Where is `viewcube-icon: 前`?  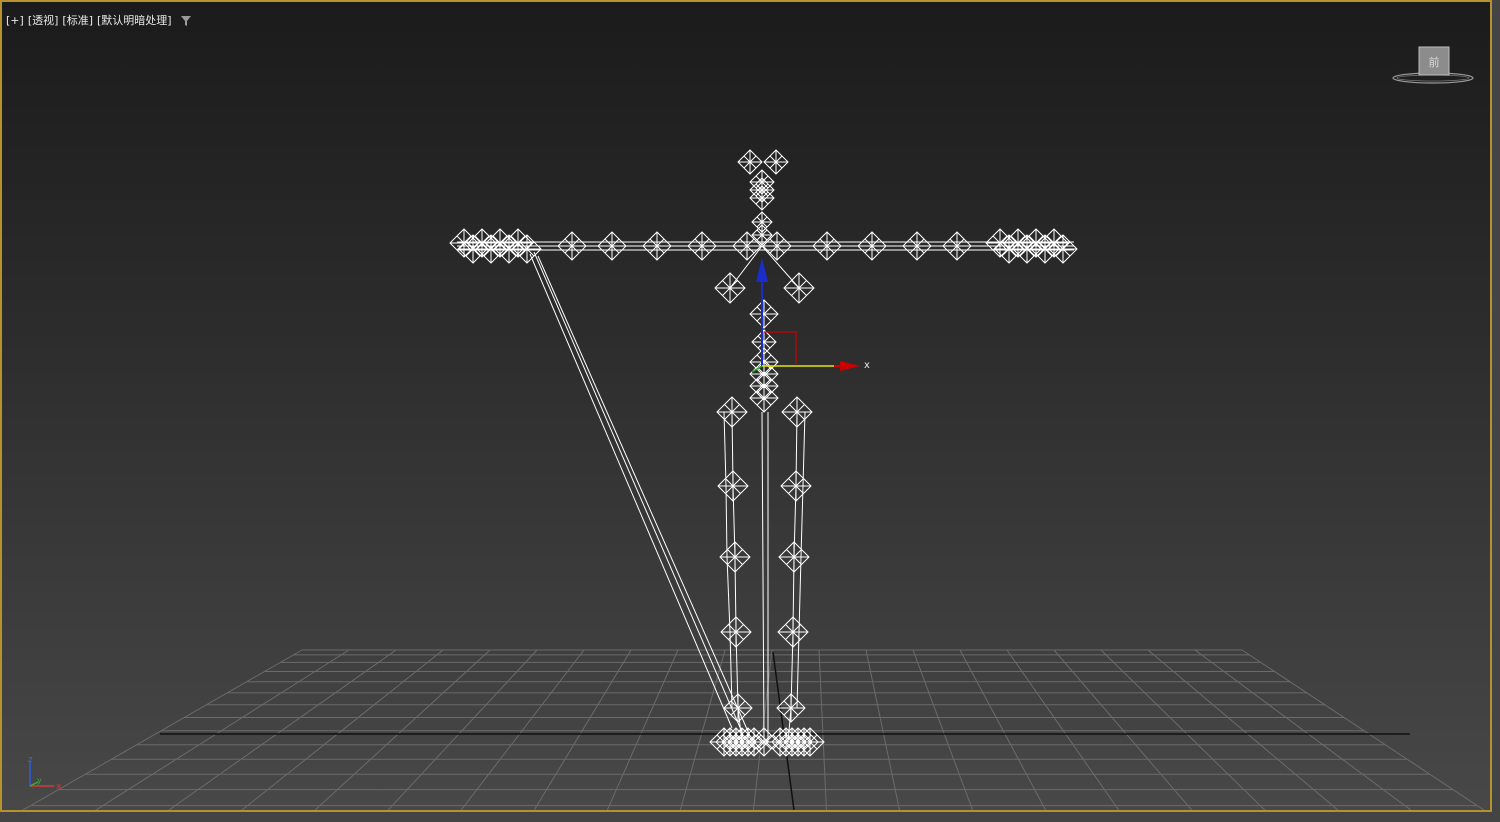
viewcube-icon: 前 is located at coordinates (1433, 65).